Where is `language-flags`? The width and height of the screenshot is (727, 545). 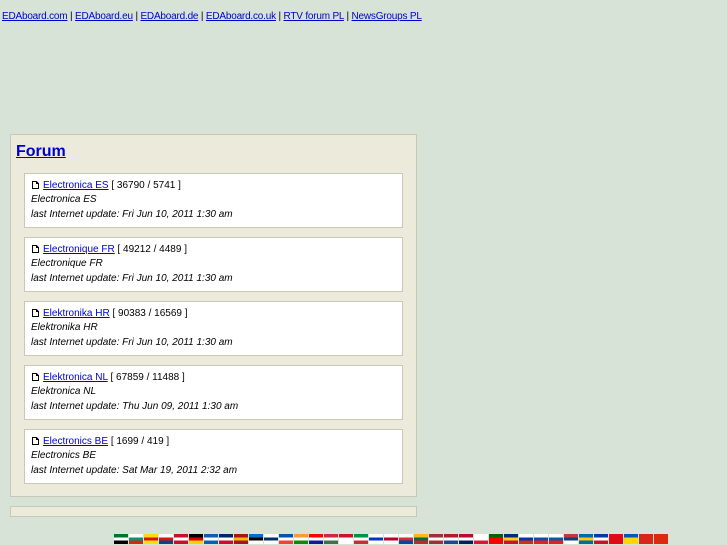 language-flags is located at coordinates (391, 539).